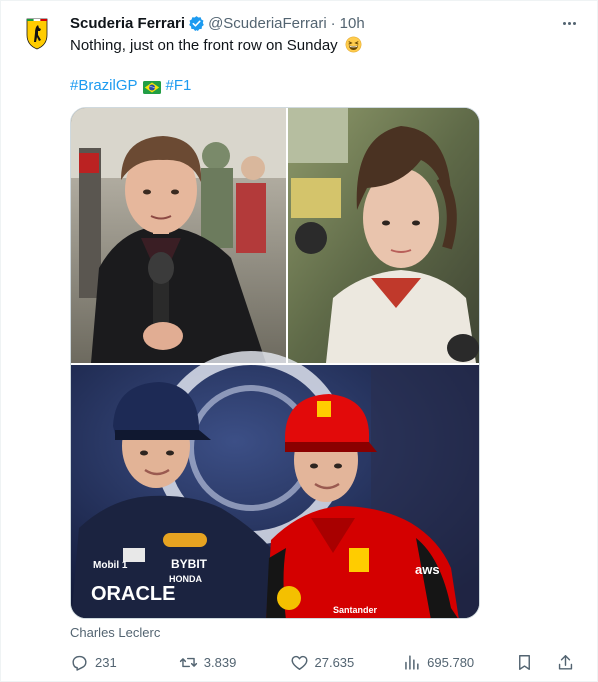  What do you see at coordinates (569, 23) in the screenshot?
I see `more-options-icon` at bounding box center [569, 23].